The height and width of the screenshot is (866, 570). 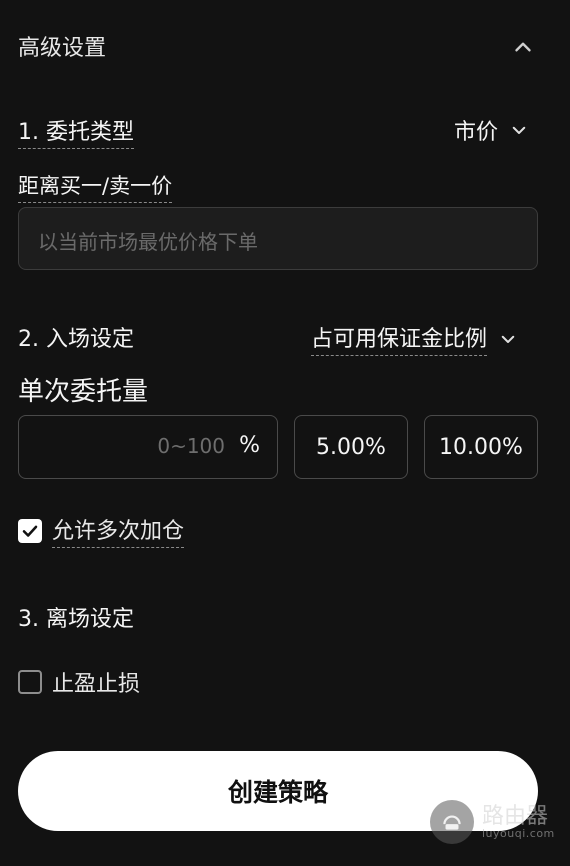 I want to click on panel-title: 高级设置, so click(x=62, y=48).